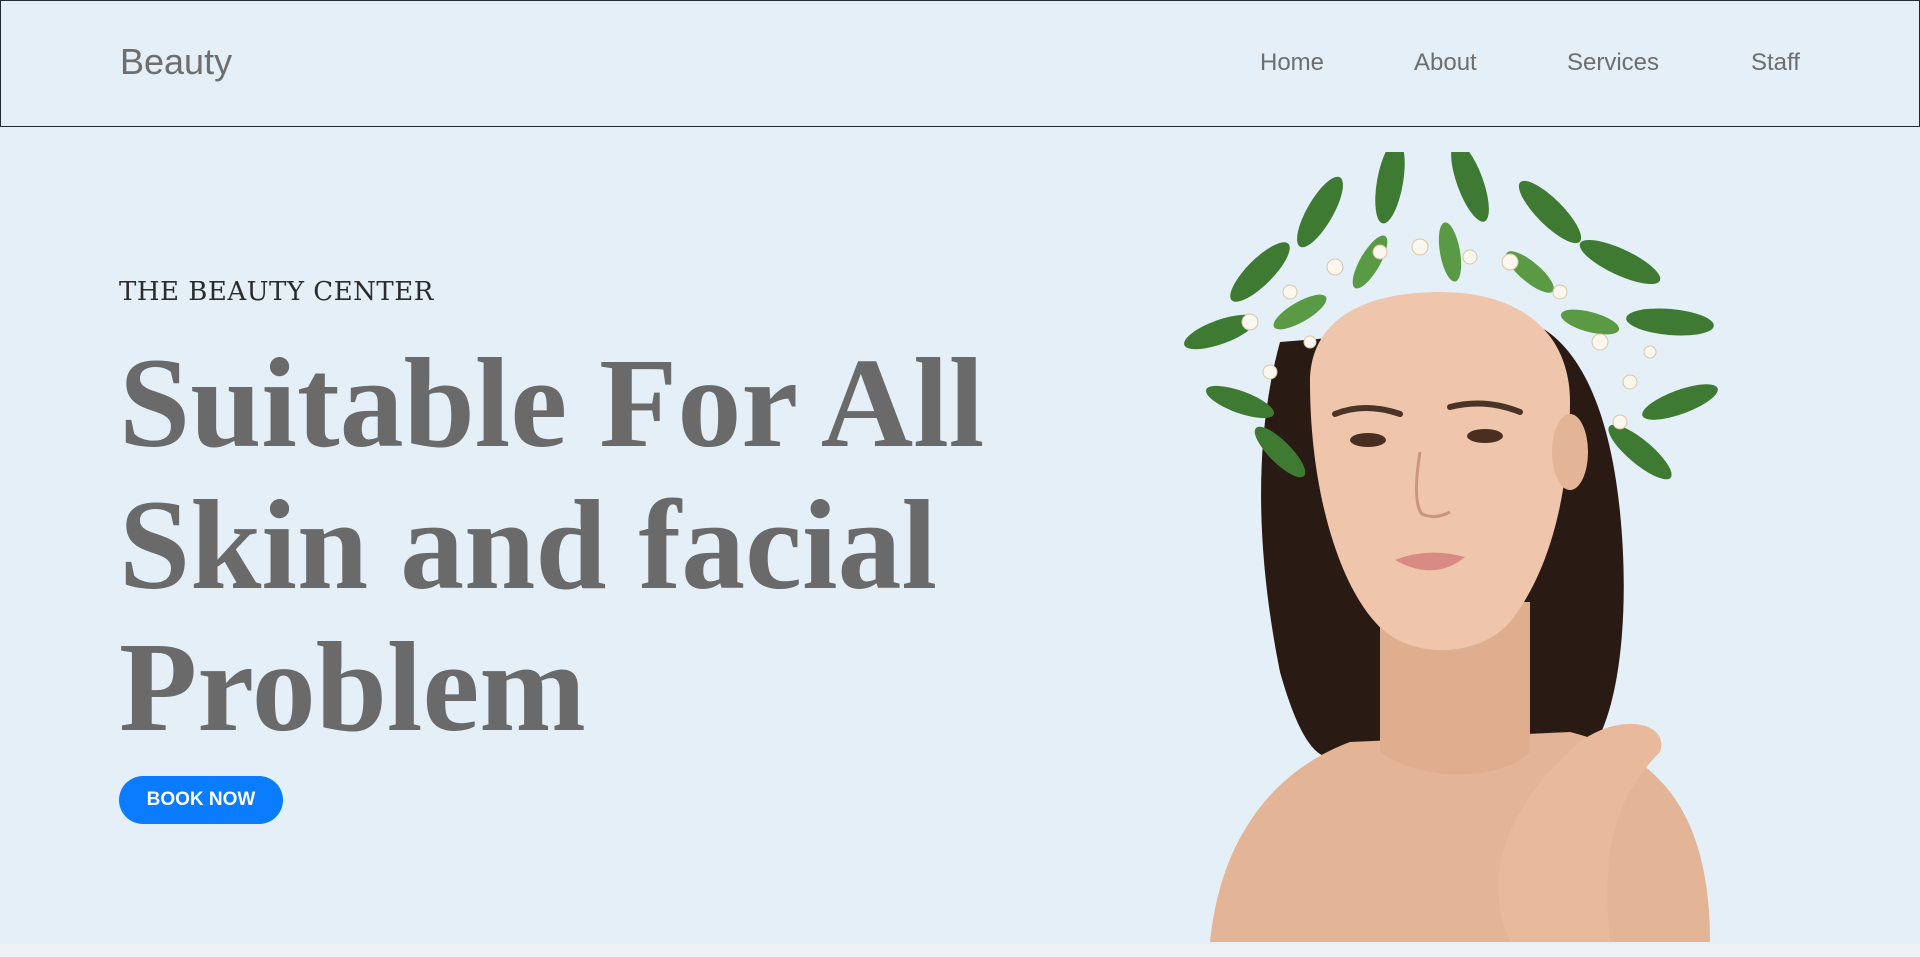  Describe the element at coordinates (528, 545) in the screenshot. I see `headline-line-2: Skin and facial` at that location.